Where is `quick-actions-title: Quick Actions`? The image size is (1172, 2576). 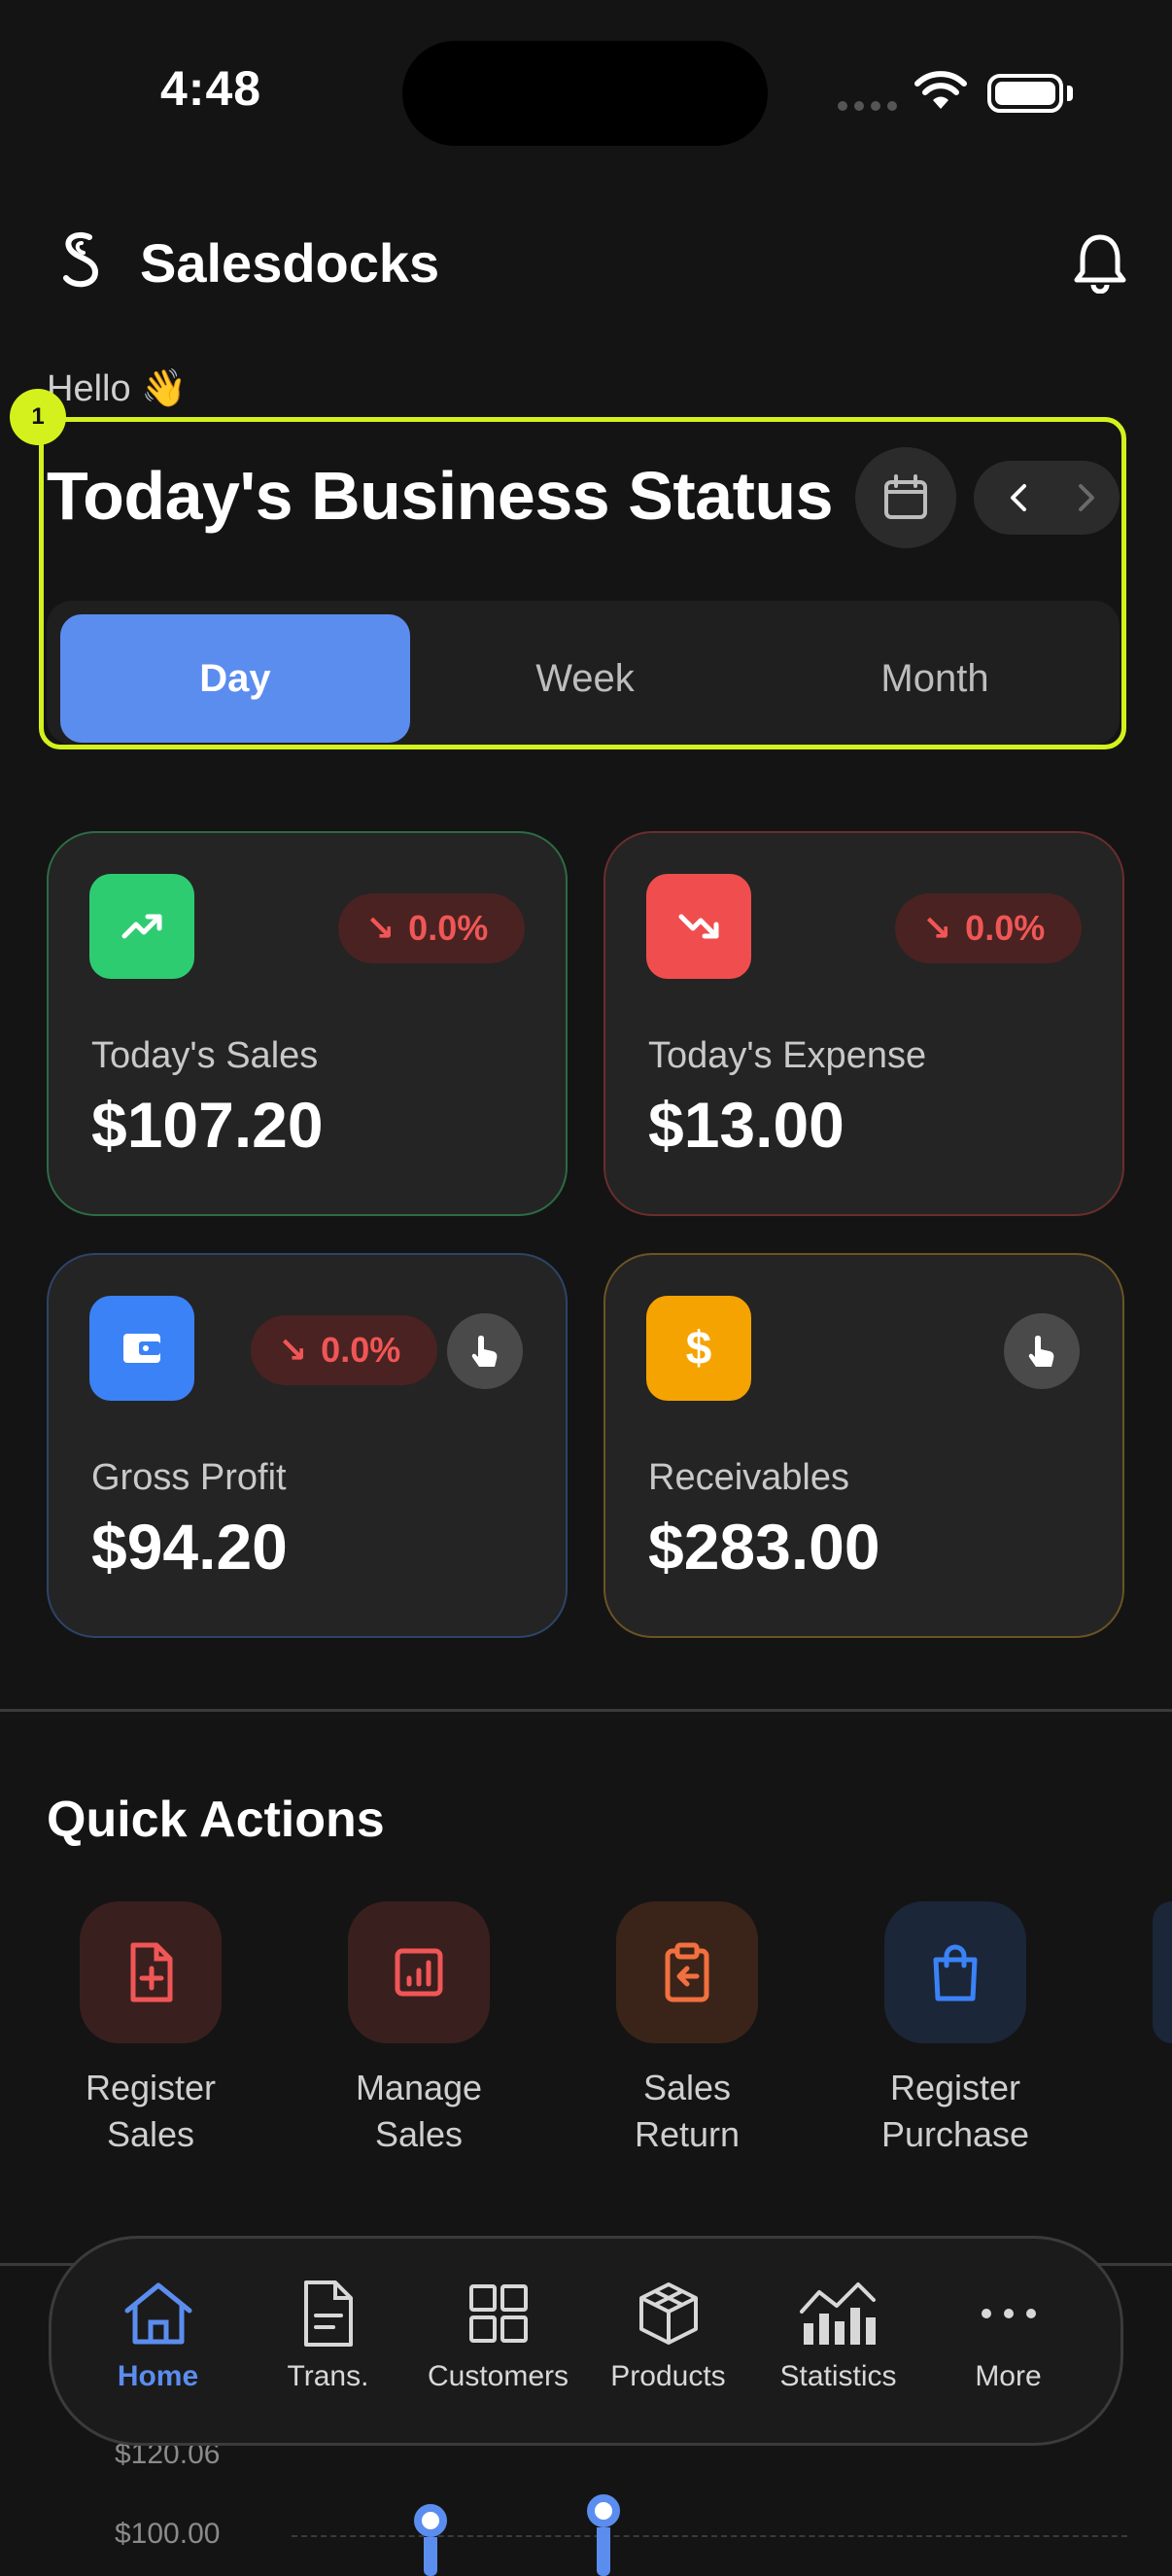 quick-actions-title: Quick Actions is located at coordinates (216, 1820).